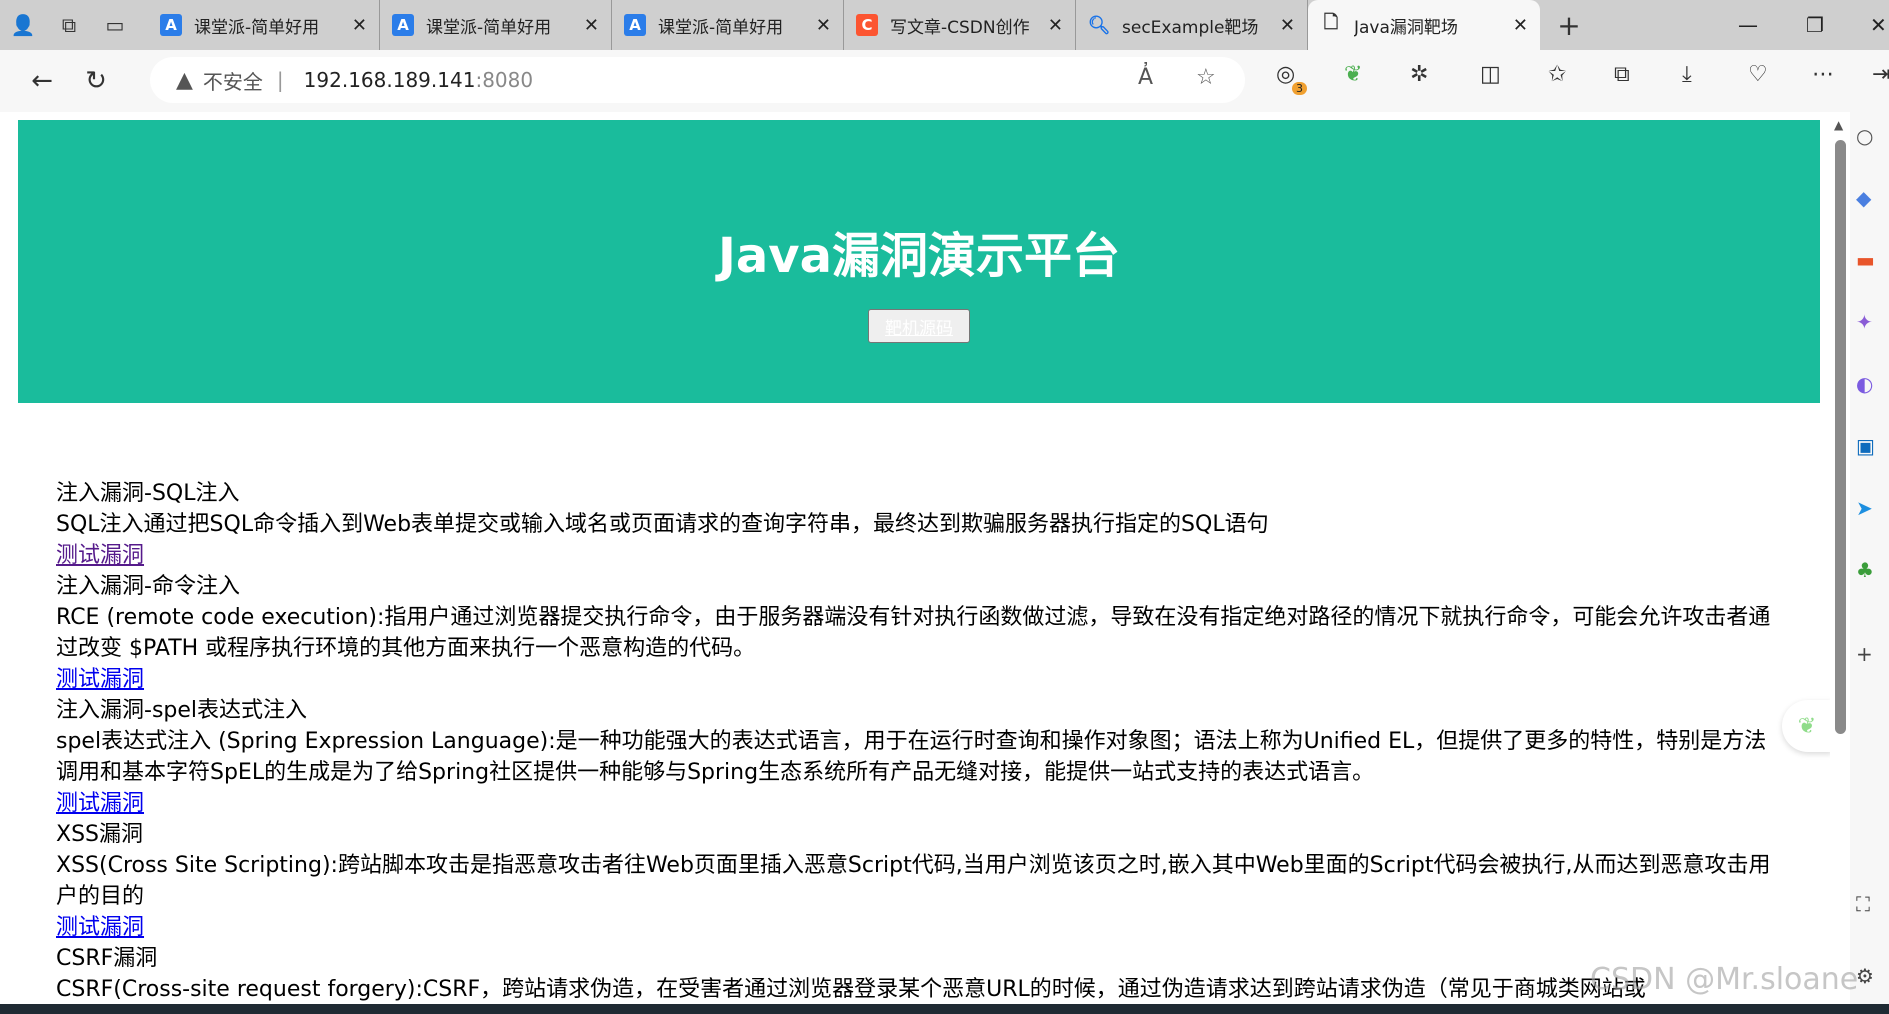  I want to click on watermark: CSDN @Mr.sloane, so click(1724, 979).